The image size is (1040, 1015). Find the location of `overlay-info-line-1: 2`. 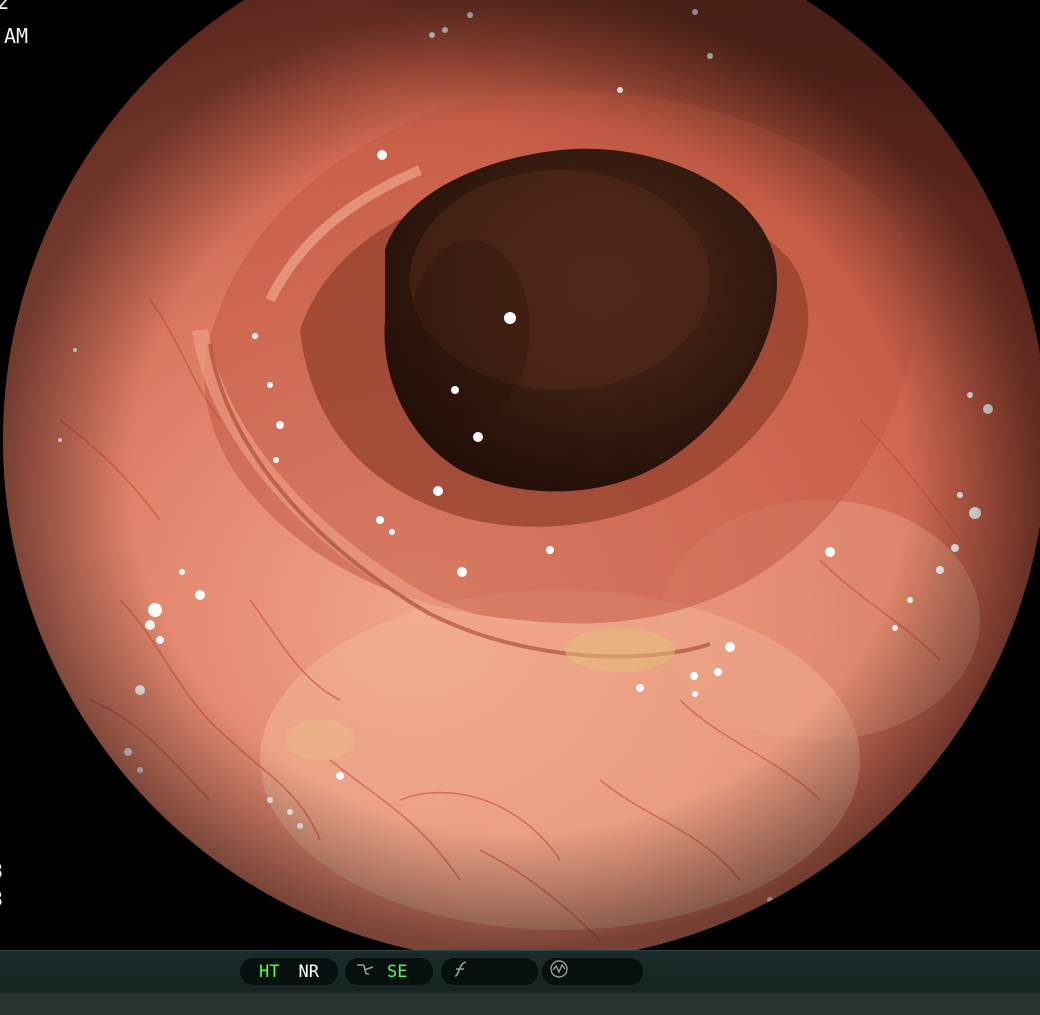

overlay-info-line-1: 2 is located at coordinates (5, 7).